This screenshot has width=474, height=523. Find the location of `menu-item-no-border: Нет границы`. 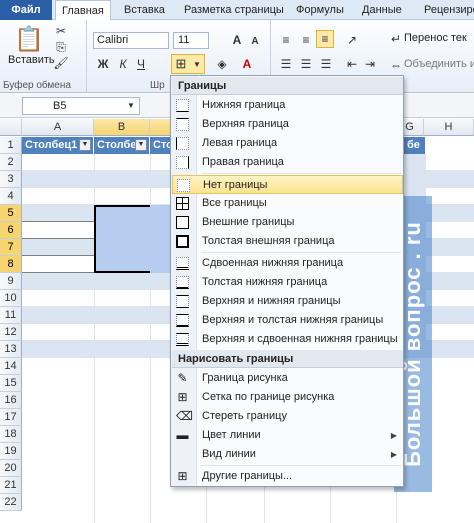

menu-item-no-border: Нет границы is located at coordinates (287, 184).